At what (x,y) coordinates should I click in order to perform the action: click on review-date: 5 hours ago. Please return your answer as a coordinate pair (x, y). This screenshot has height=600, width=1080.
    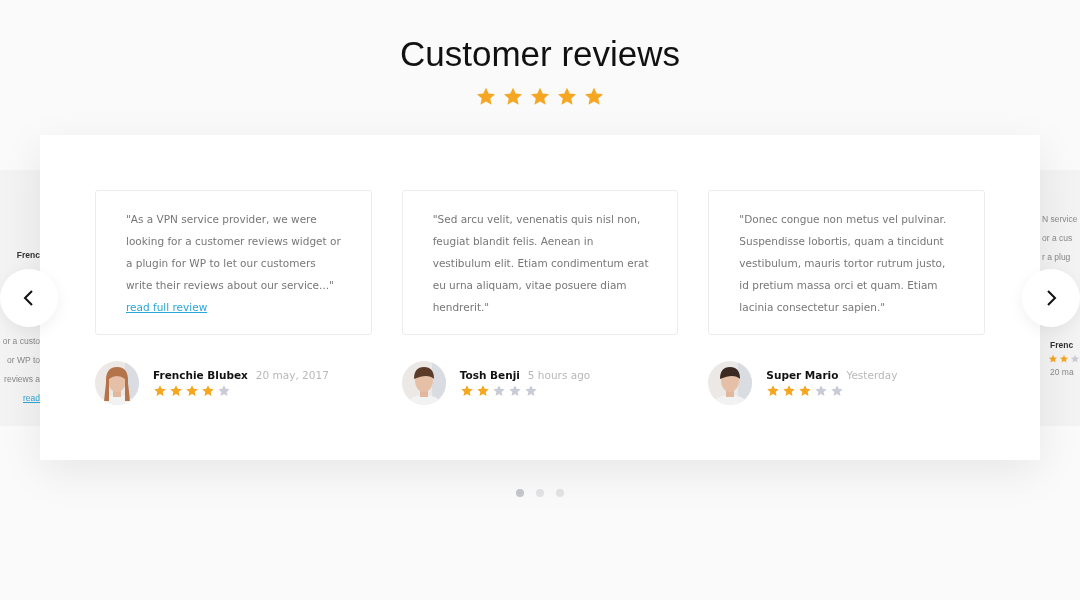
    Looking at the image, I should click on (559, 374).